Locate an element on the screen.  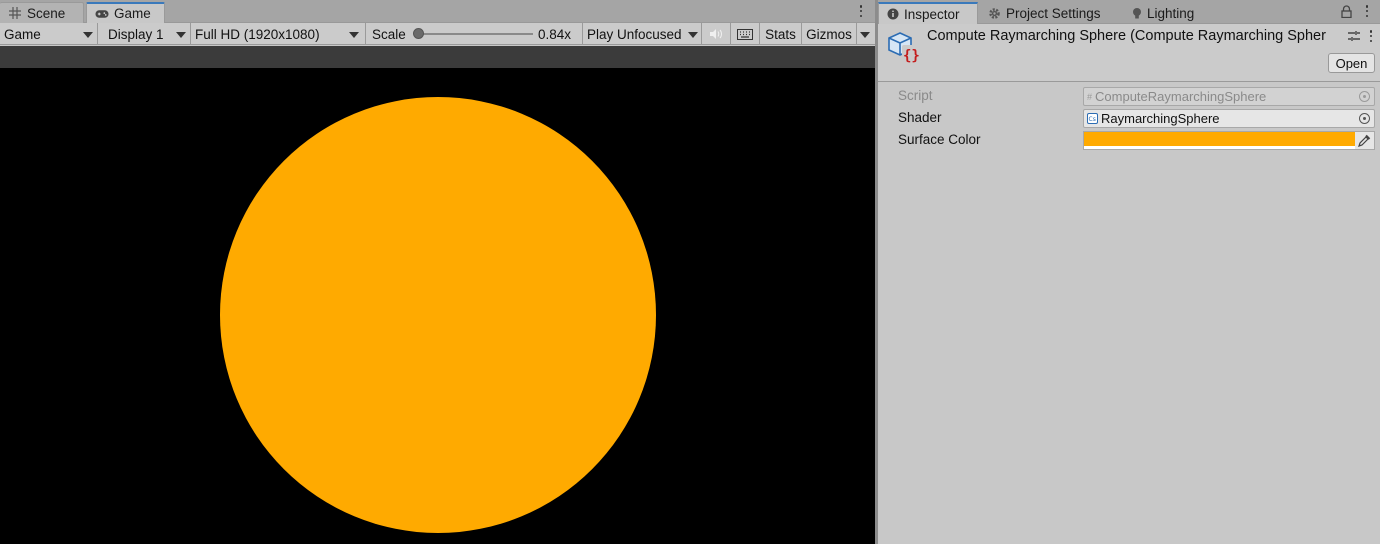
stats-label: Stats is located at coordinates (780, 34).